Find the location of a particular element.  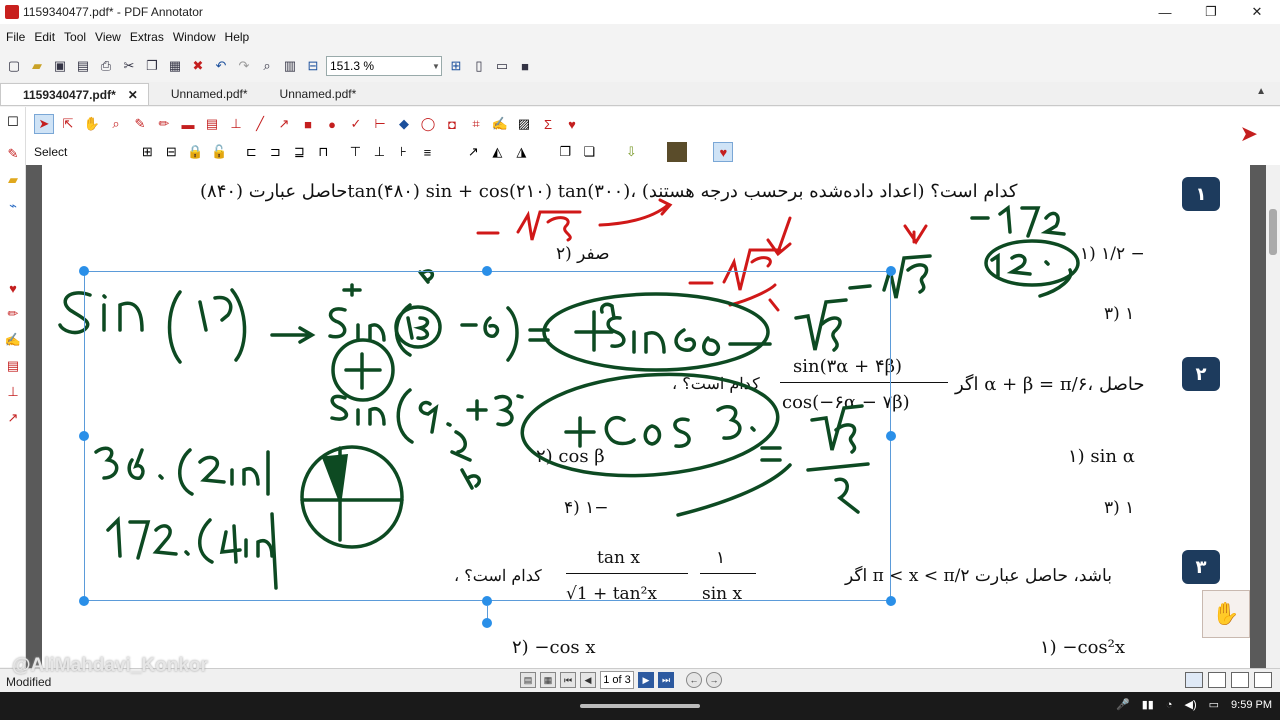

lock-icon: 🔒 is located at coordinates (195, 152).